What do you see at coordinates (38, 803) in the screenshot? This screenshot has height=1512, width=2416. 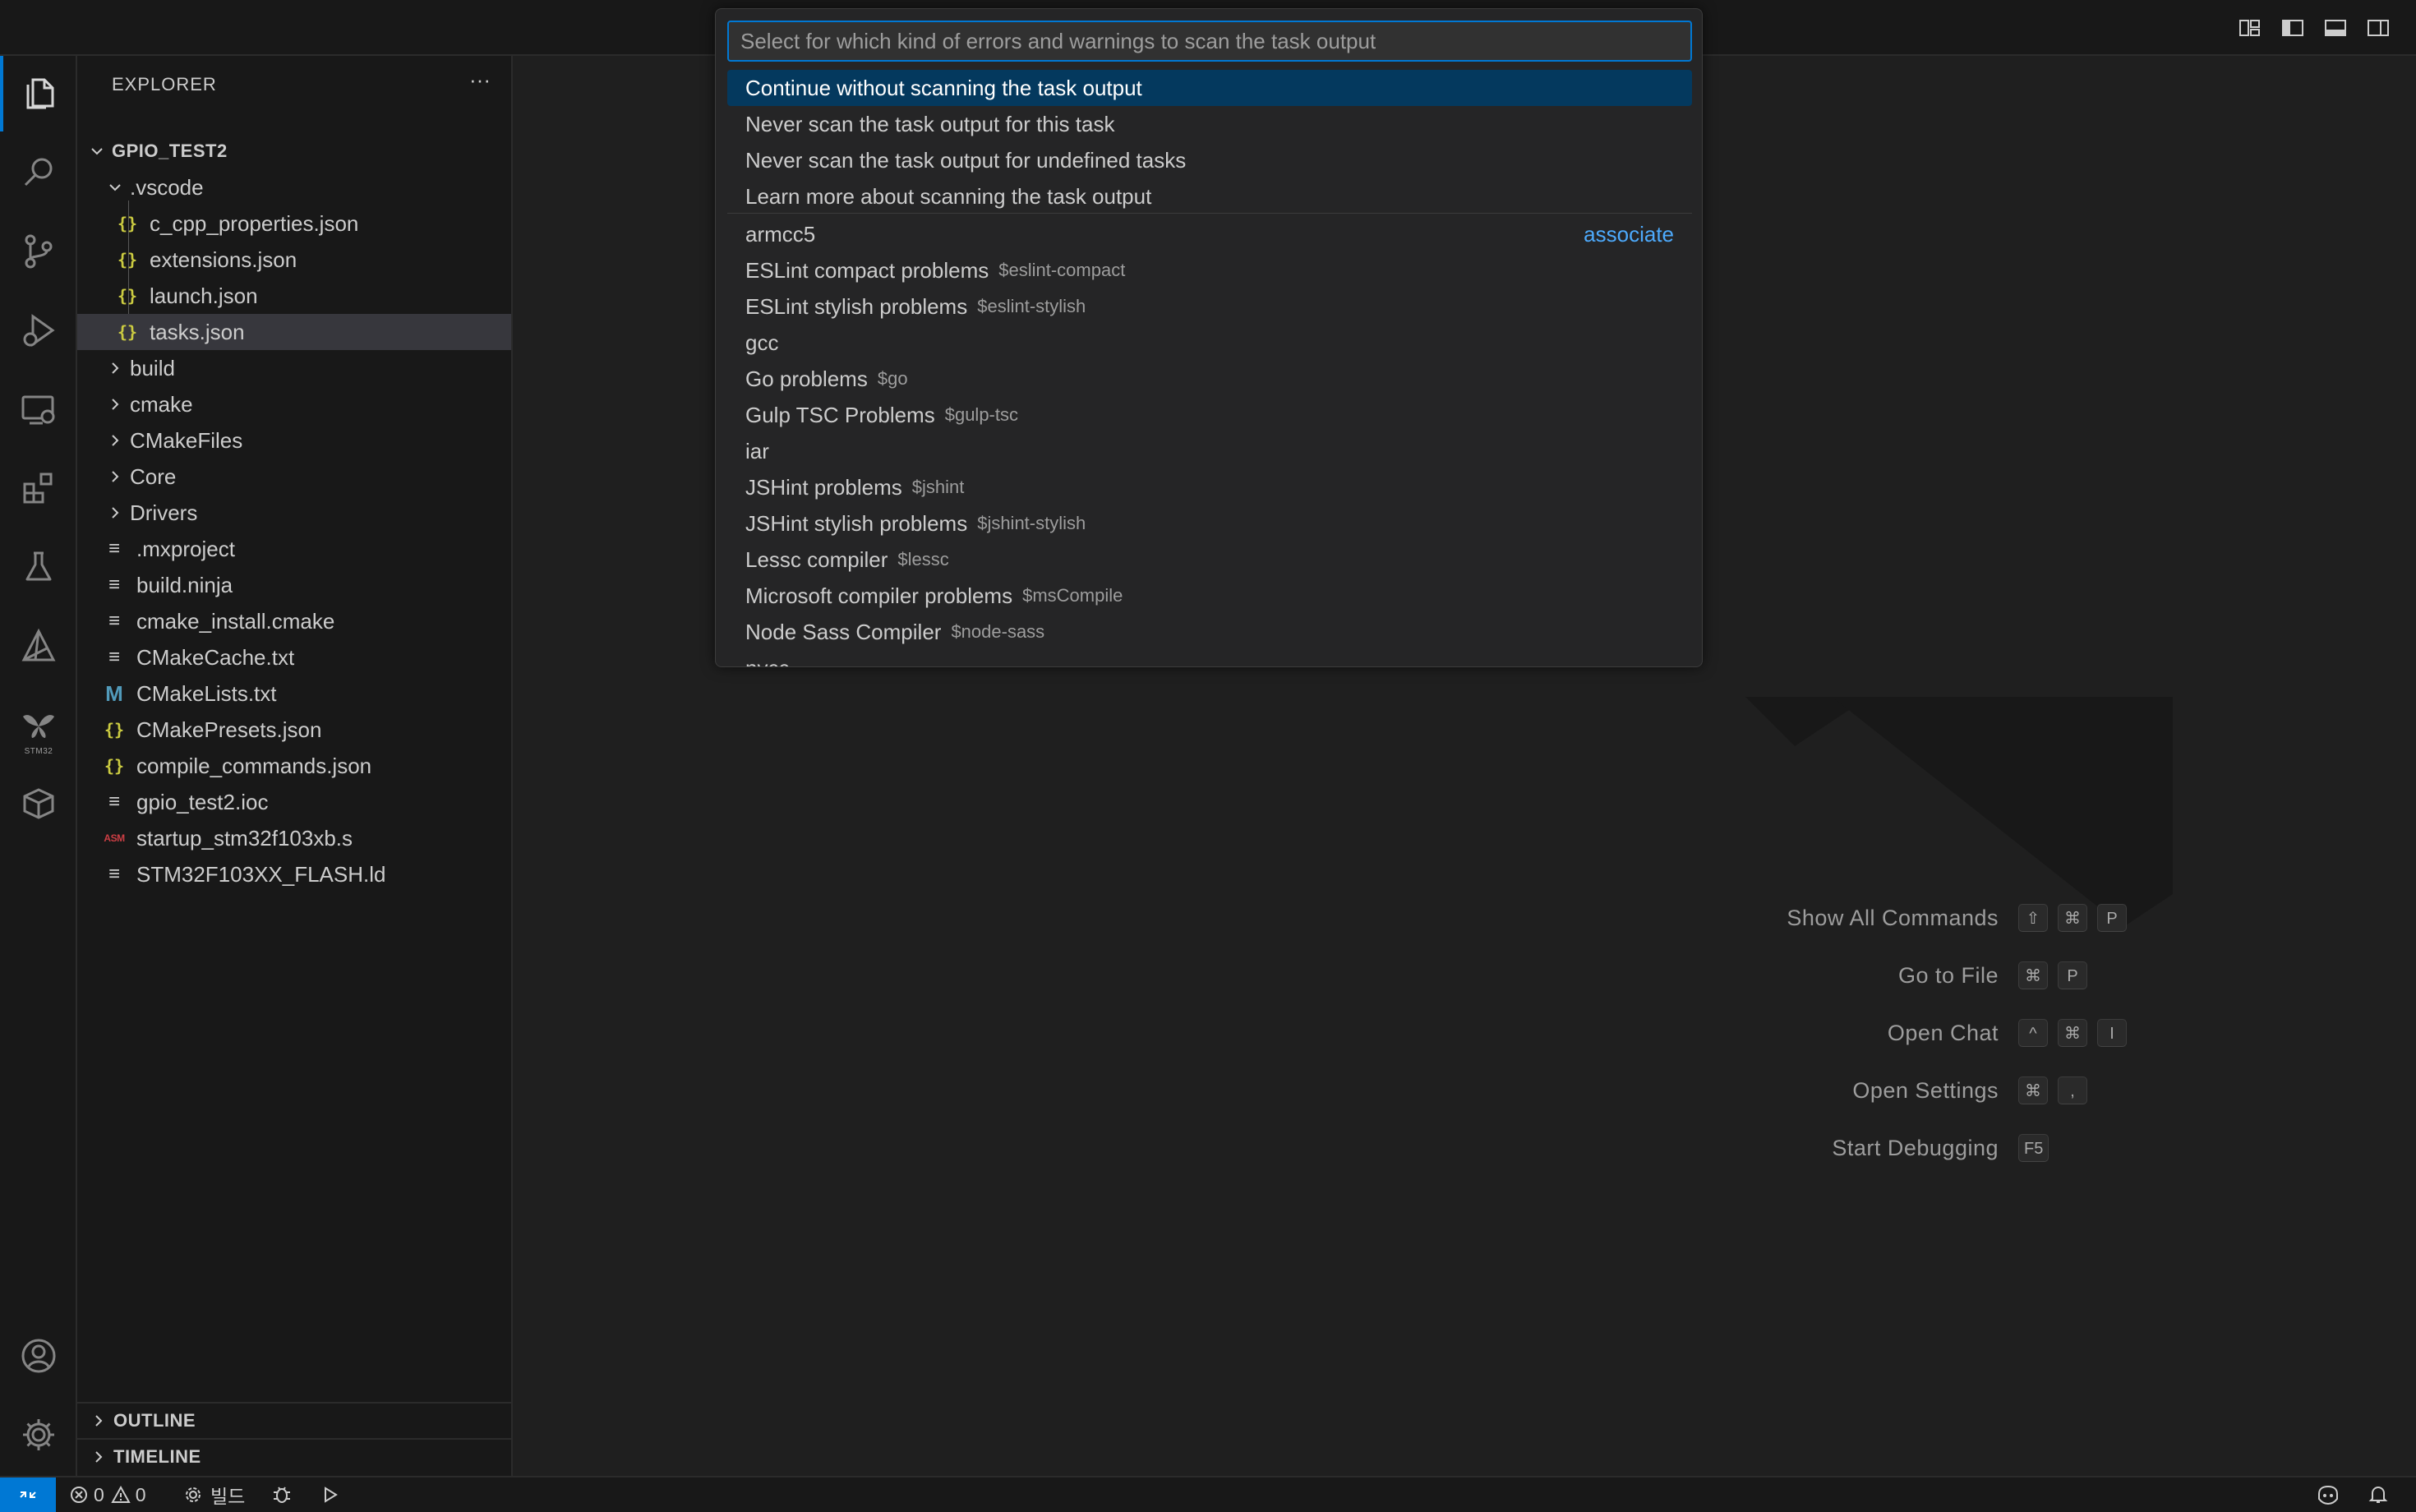 I see `packages-icon` at bounding box center [38, 803].